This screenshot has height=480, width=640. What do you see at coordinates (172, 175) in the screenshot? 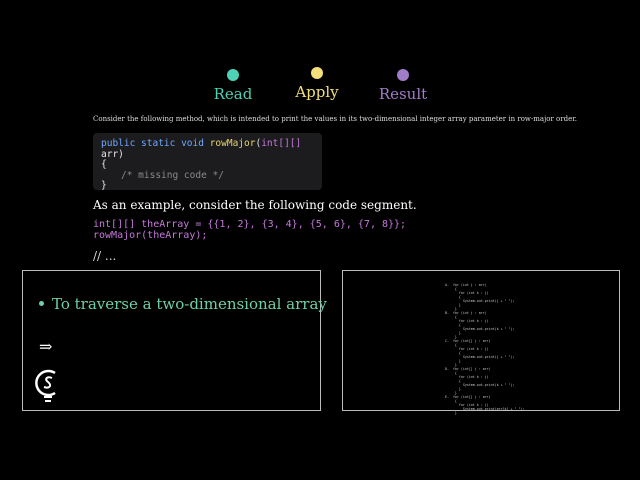
I see `code-comment: /* missing code */` at bounding box center [172, 175].